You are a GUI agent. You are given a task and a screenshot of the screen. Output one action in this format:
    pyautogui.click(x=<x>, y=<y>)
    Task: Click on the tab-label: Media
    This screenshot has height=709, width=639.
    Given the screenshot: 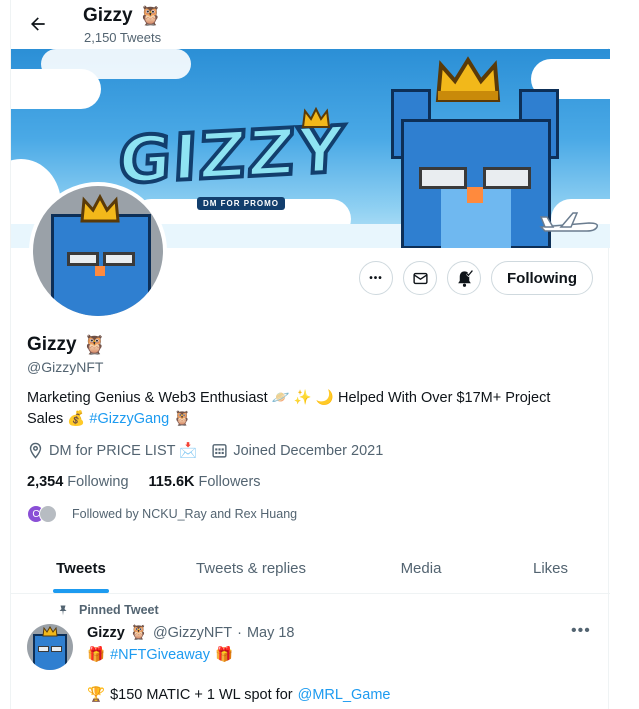 What is the action you would take?
    pyautogui.click(x=421, y=568)
    